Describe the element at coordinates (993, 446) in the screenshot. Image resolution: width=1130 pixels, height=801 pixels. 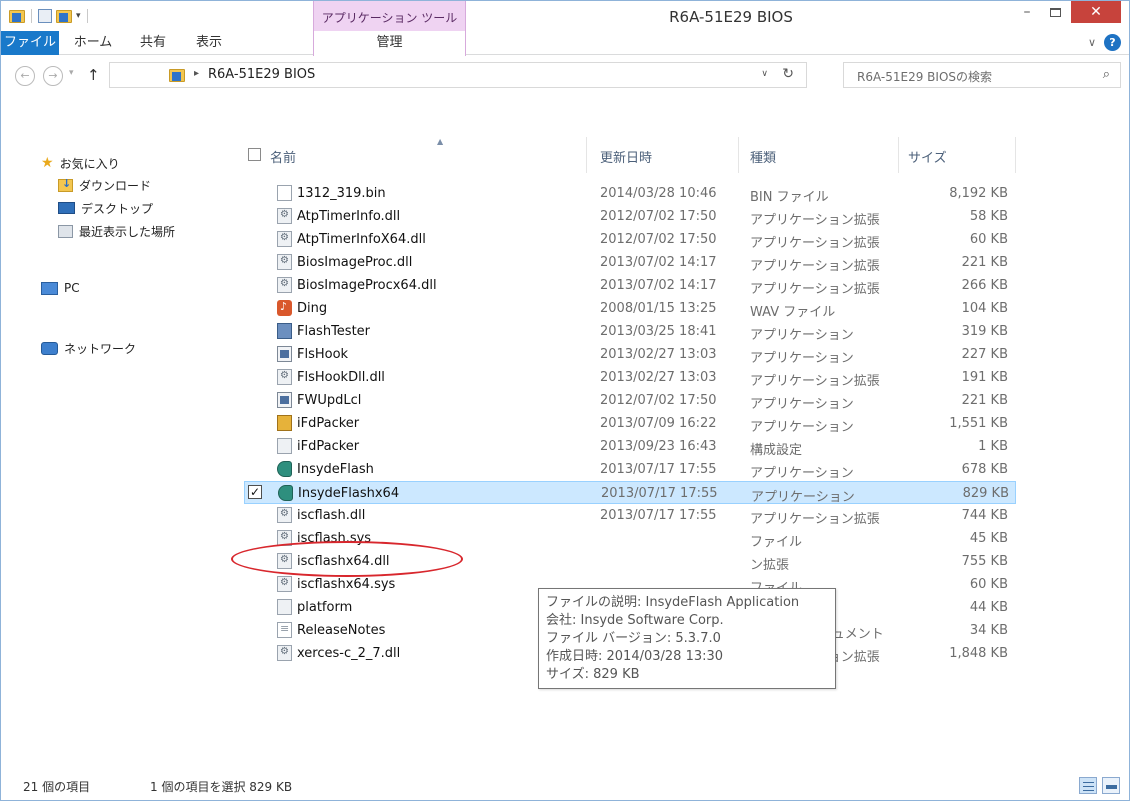
I see `file-size: 1 KB` at that location.